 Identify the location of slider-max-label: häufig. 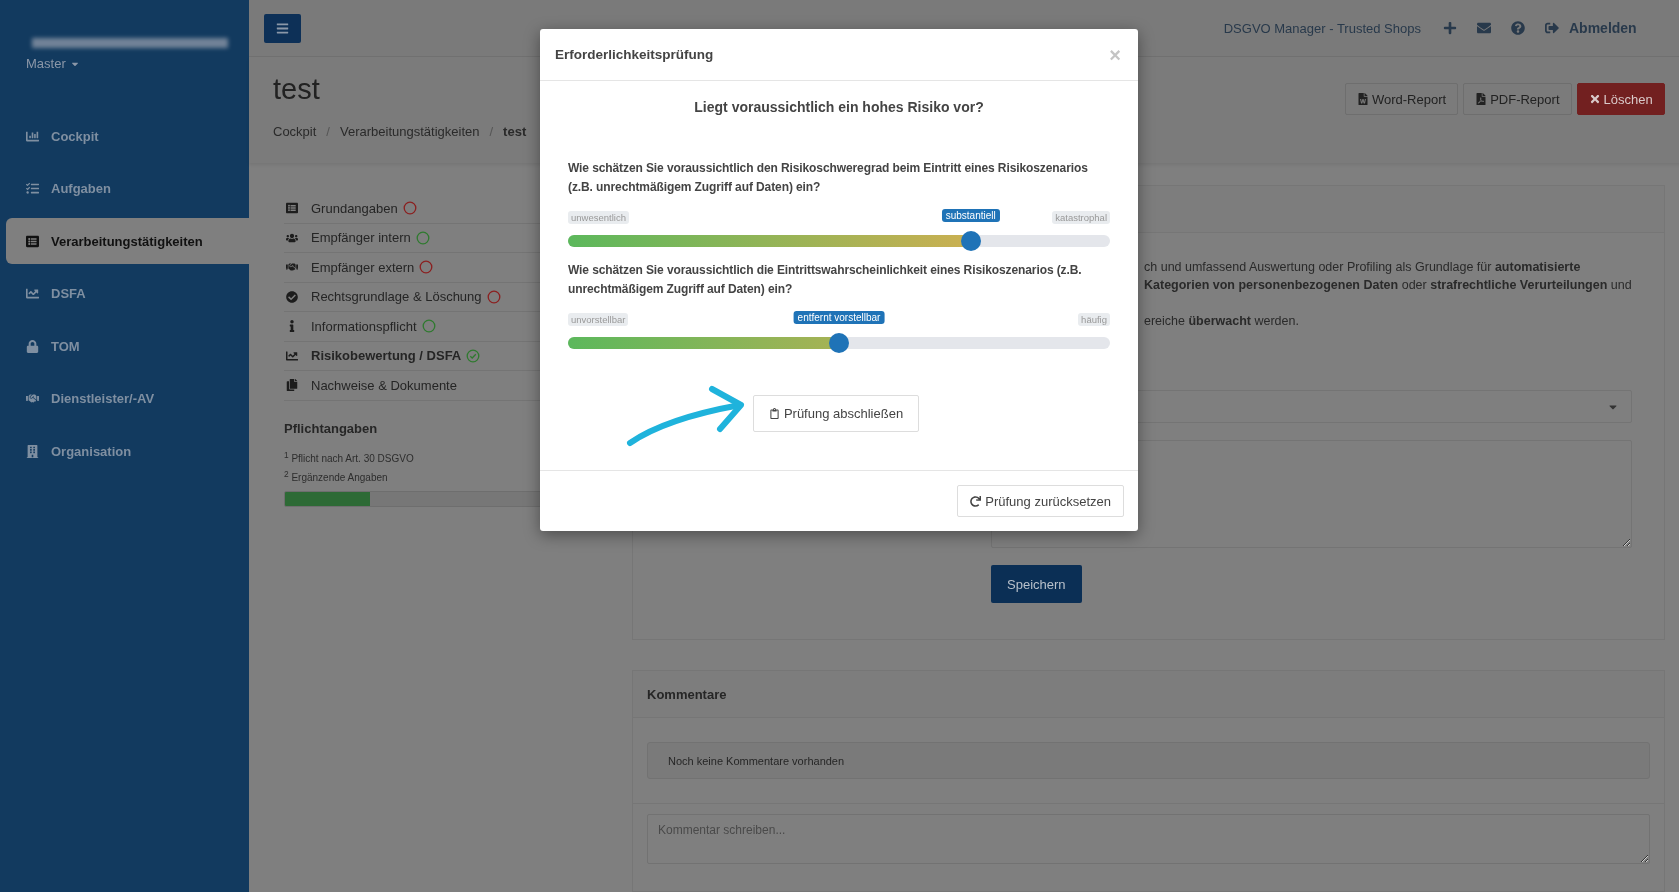
(1094, 319).